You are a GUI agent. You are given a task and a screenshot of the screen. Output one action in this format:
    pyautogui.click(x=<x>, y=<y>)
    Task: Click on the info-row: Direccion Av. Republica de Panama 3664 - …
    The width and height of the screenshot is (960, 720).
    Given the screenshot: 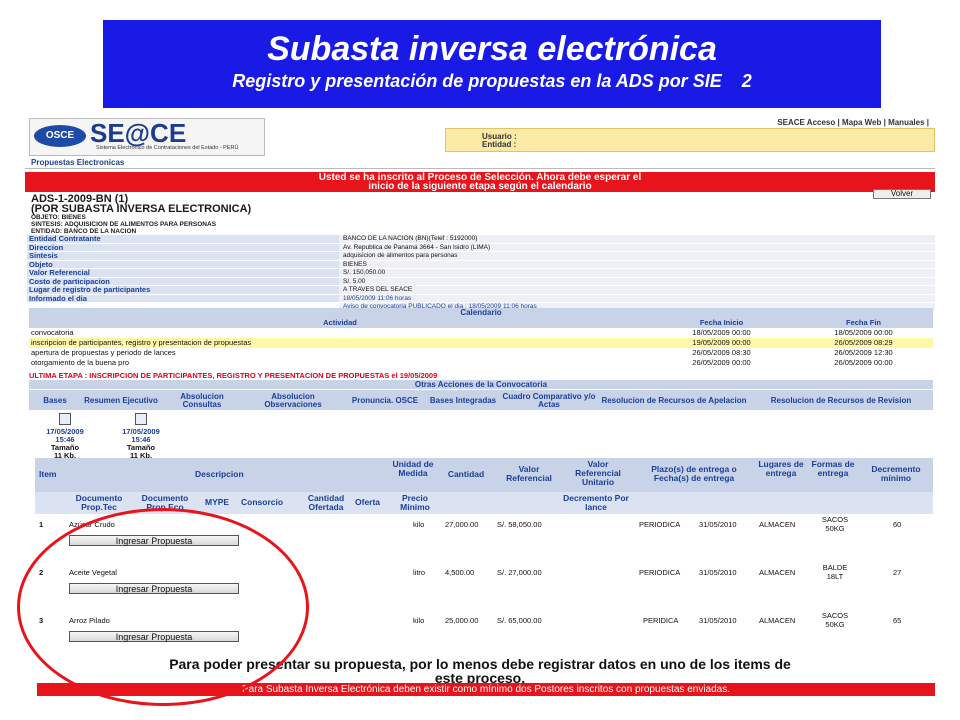 What is the action you would take?
    pyautogui.click(x=481, y=247)
    